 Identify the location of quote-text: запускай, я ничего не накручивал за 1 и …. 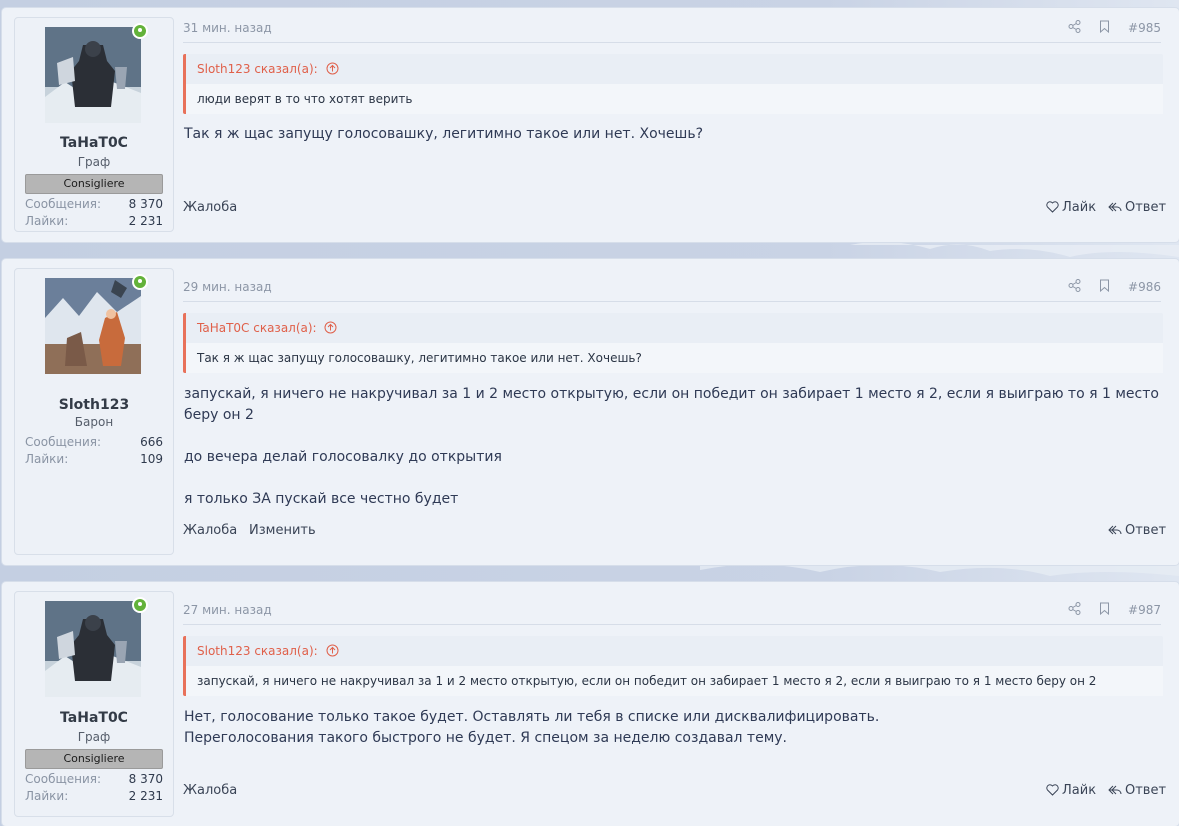
(674, 681).